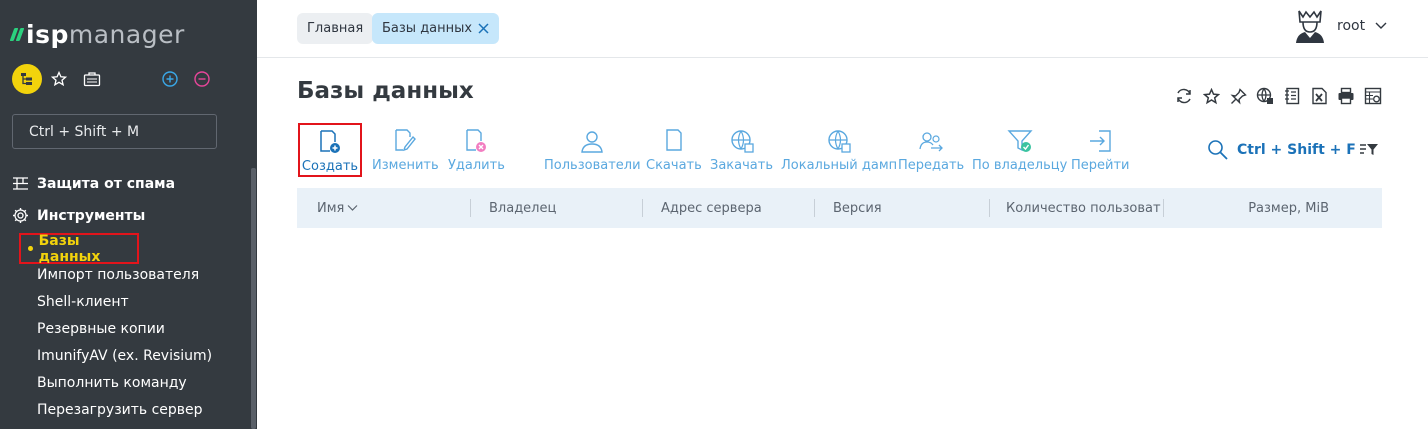  I want to click on favorite-page-button, so click(1211, 96).